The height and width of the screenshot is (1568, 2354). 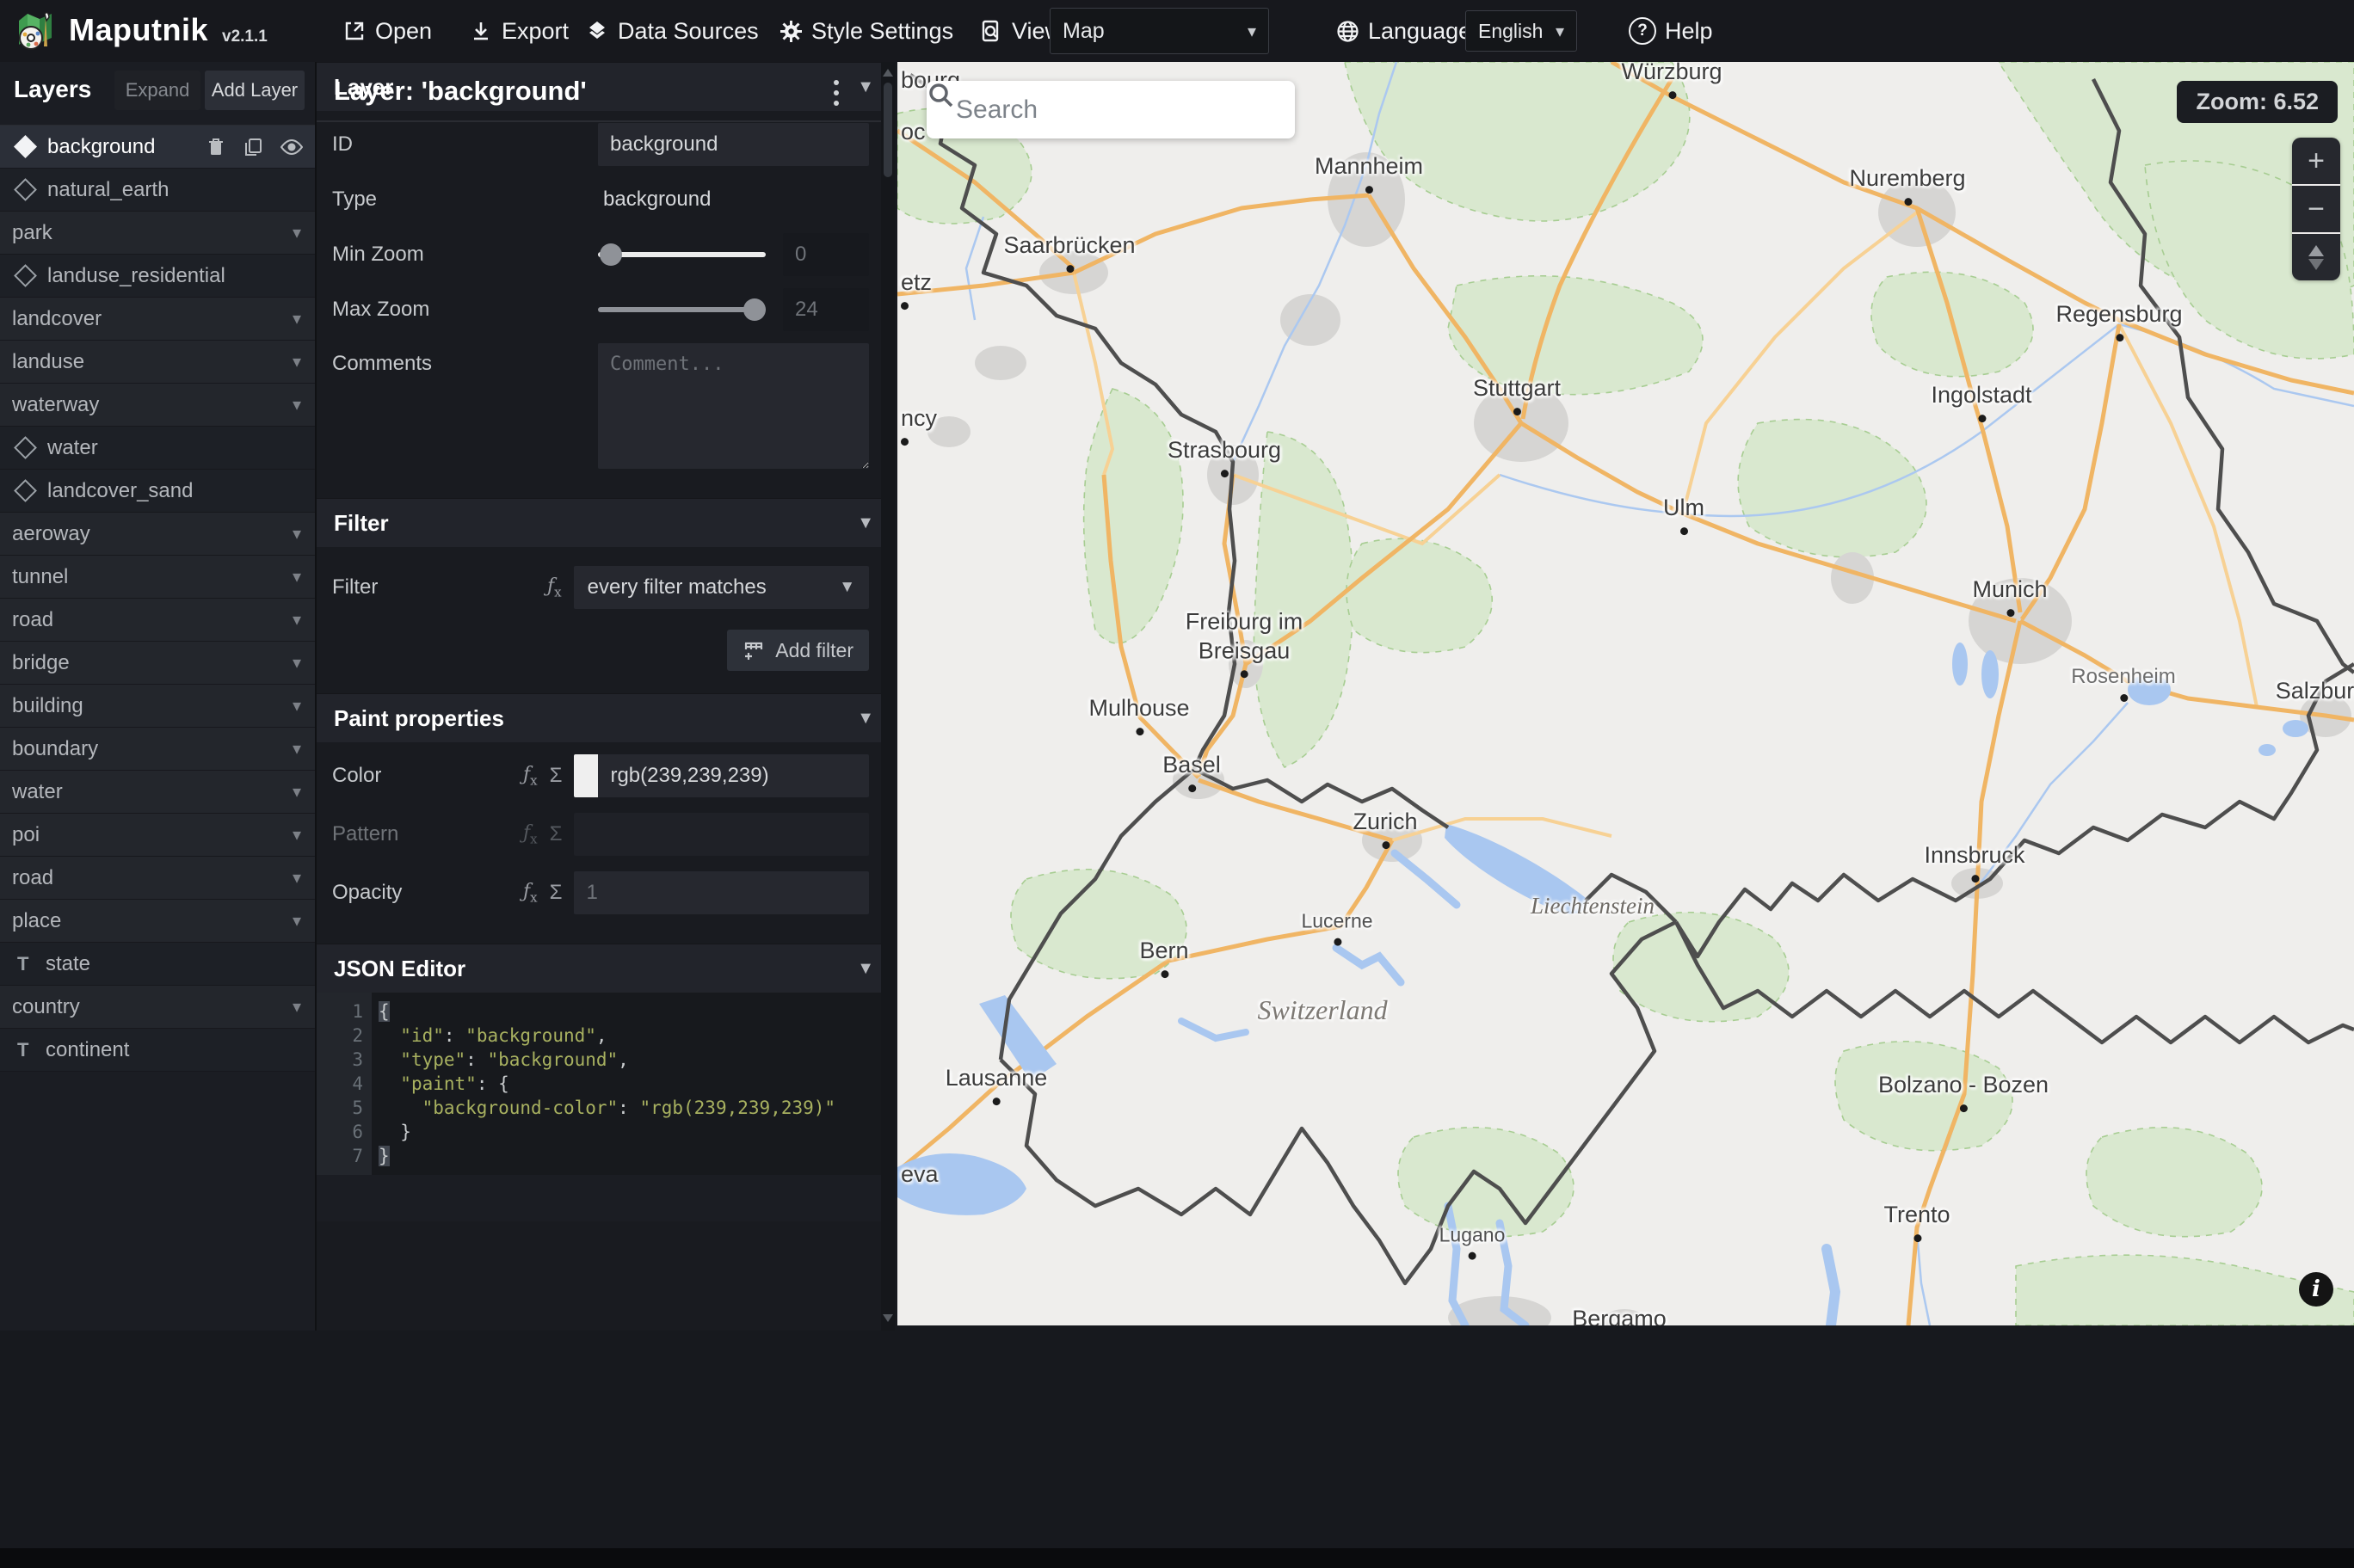 What do you see at coordinates (216, 147) in the screenshot?
I see `delete-layer-icon` at bounding box center [216, 147].